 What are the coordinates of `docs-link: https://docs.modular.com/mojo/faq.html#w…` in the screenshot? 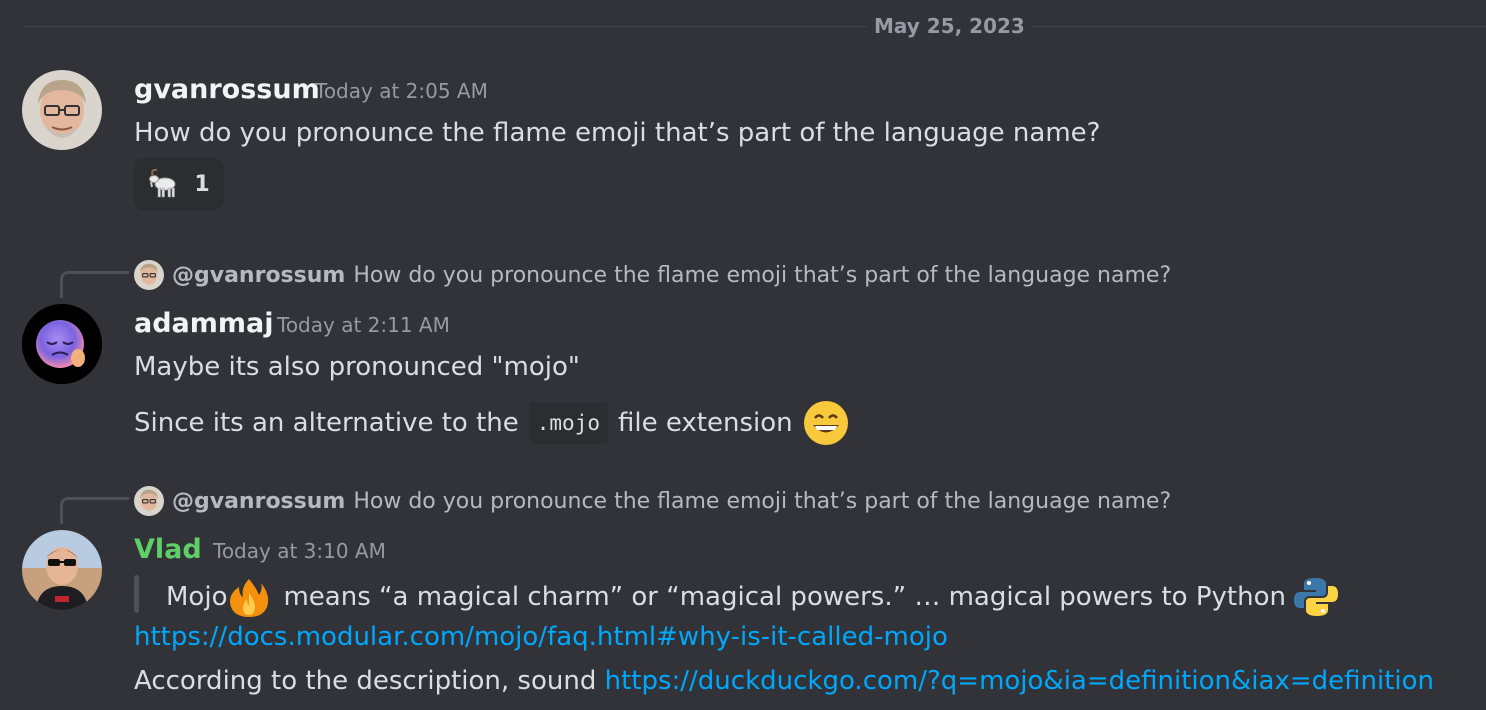 It's located at (541, 637).